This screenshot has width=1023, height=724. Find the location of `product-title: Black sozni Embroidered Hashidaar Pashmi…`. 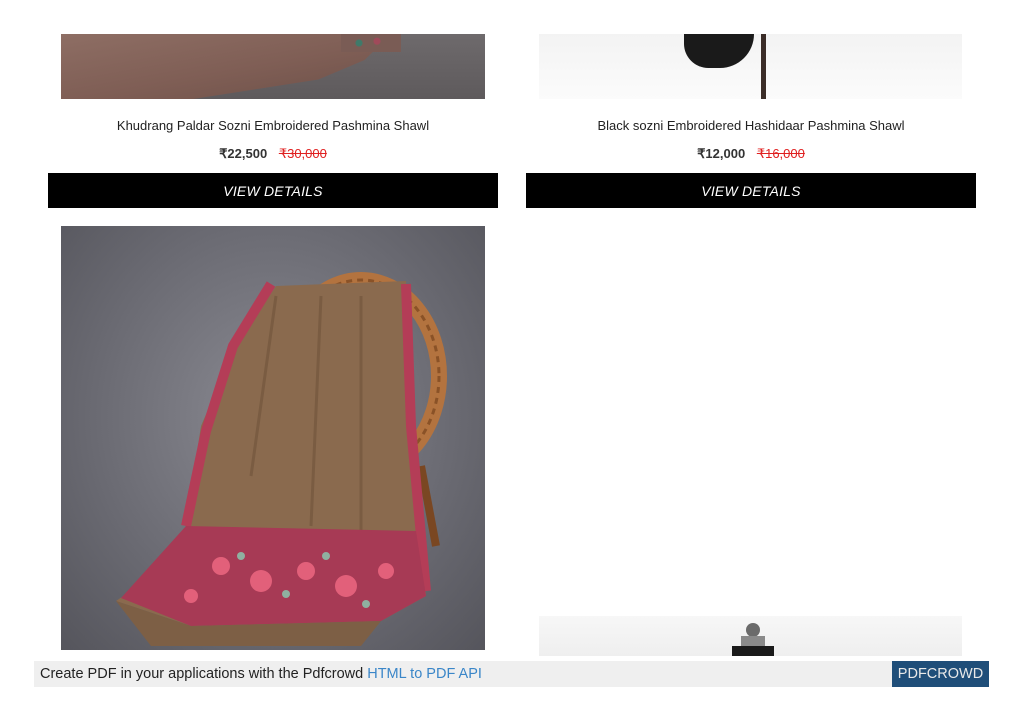

product-title: Black sozni Embroidered Hashidaar Pashmi… is located at coordinates (751, 125).